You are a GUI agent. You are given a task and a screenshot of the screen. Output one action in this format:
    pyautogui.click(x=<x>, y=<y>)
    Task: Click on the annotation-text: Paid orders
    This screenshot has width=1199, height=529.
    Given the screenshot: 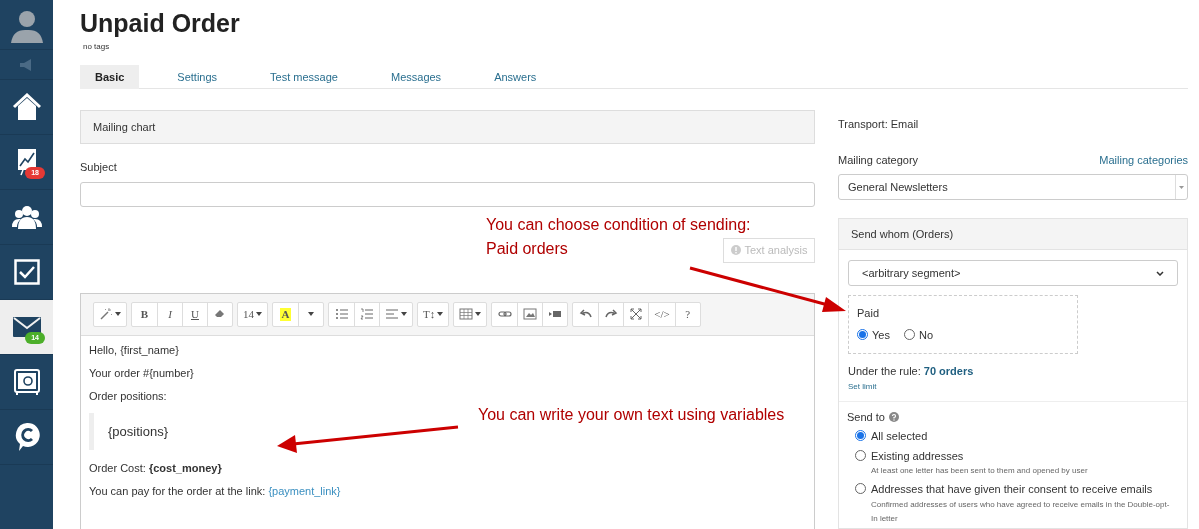 What is the action you would take?
    pyautogui.click(x=527, y=249)
    